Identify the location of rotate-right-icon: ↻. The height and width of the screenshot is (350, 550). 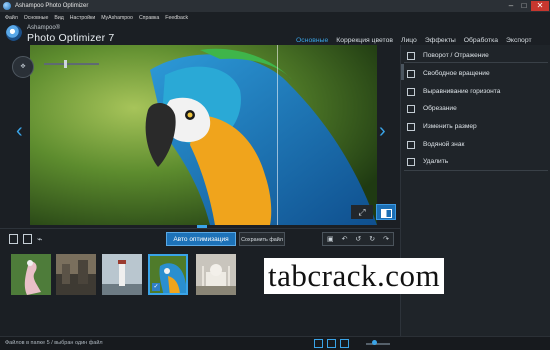
(372, 239).